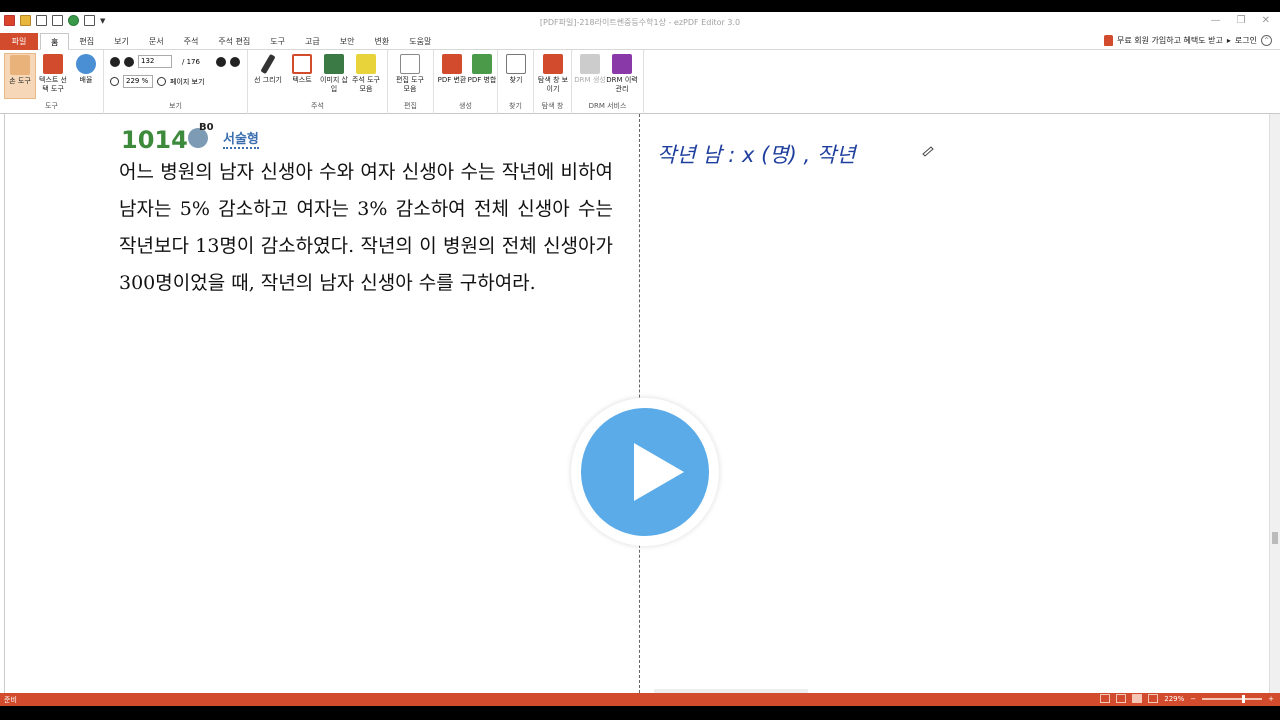  Describe the element at coordinates (452, 64) in the screenshot. I see `pdf-convert-icon` at that location.